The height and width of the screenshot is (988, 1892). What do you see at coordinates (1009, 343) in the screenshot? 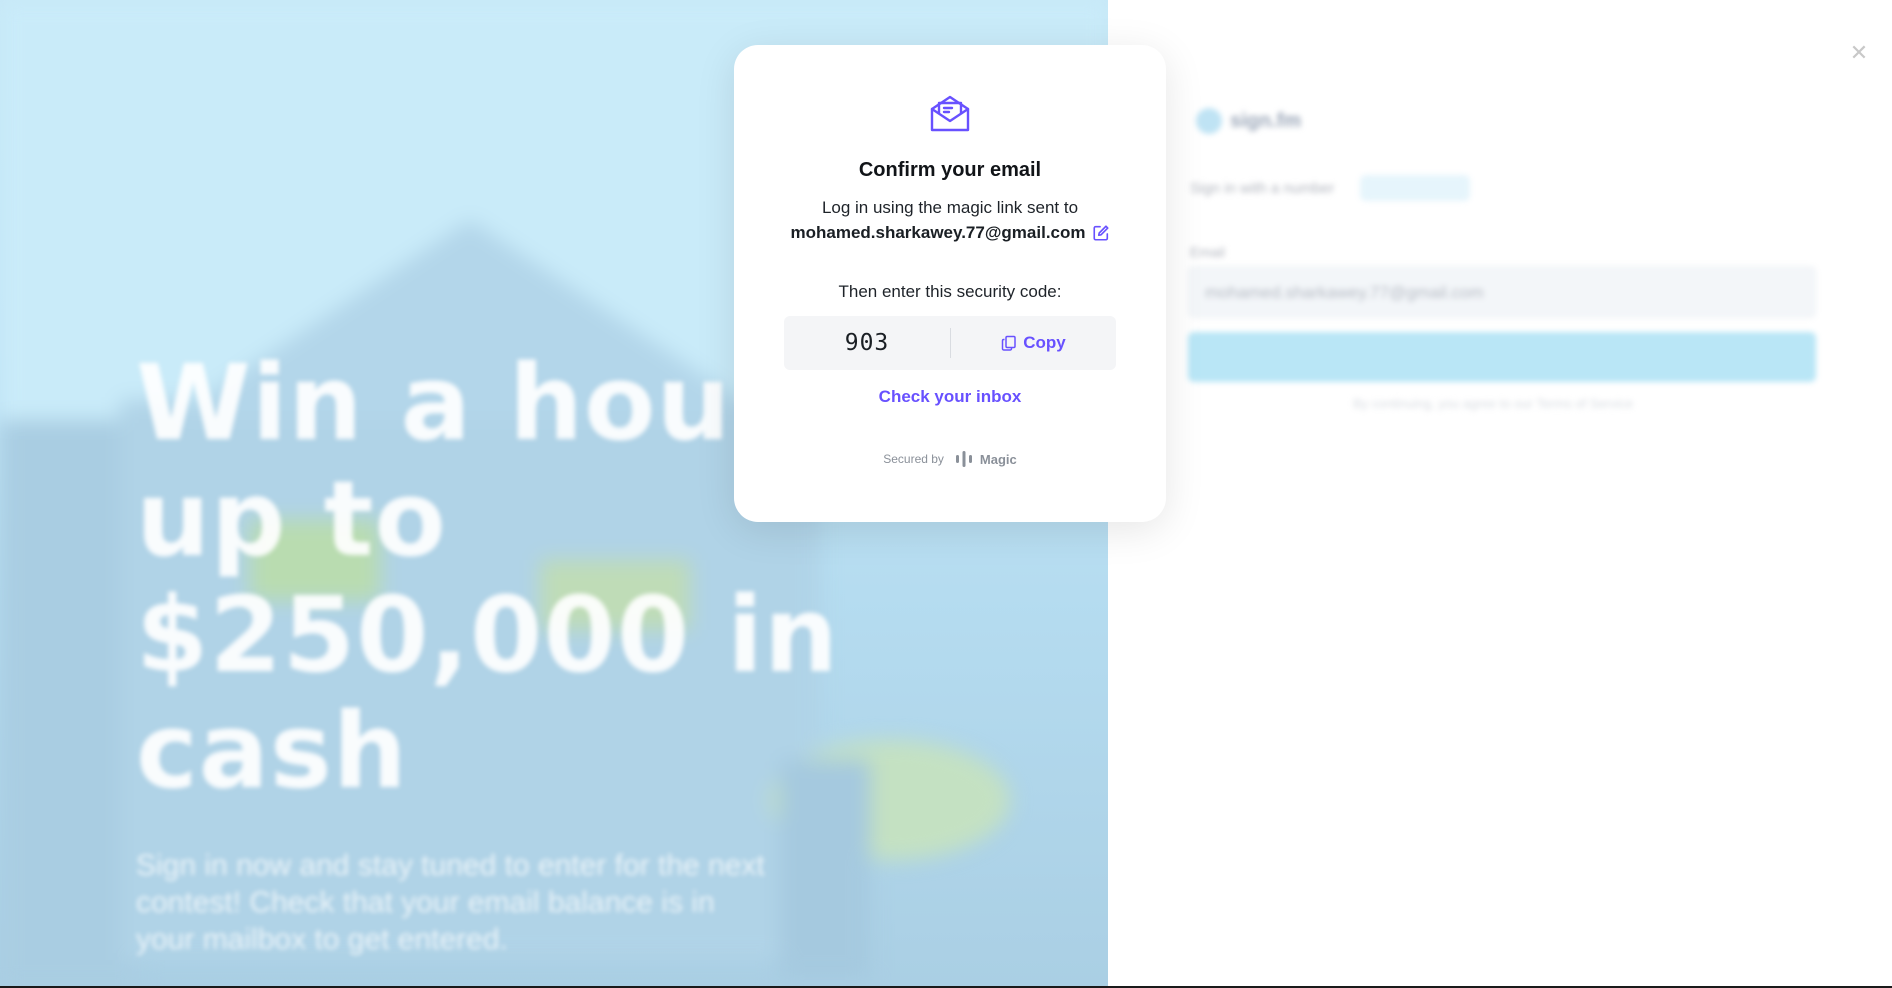
I see `copy-icon` at bounding box center [1009, 343].